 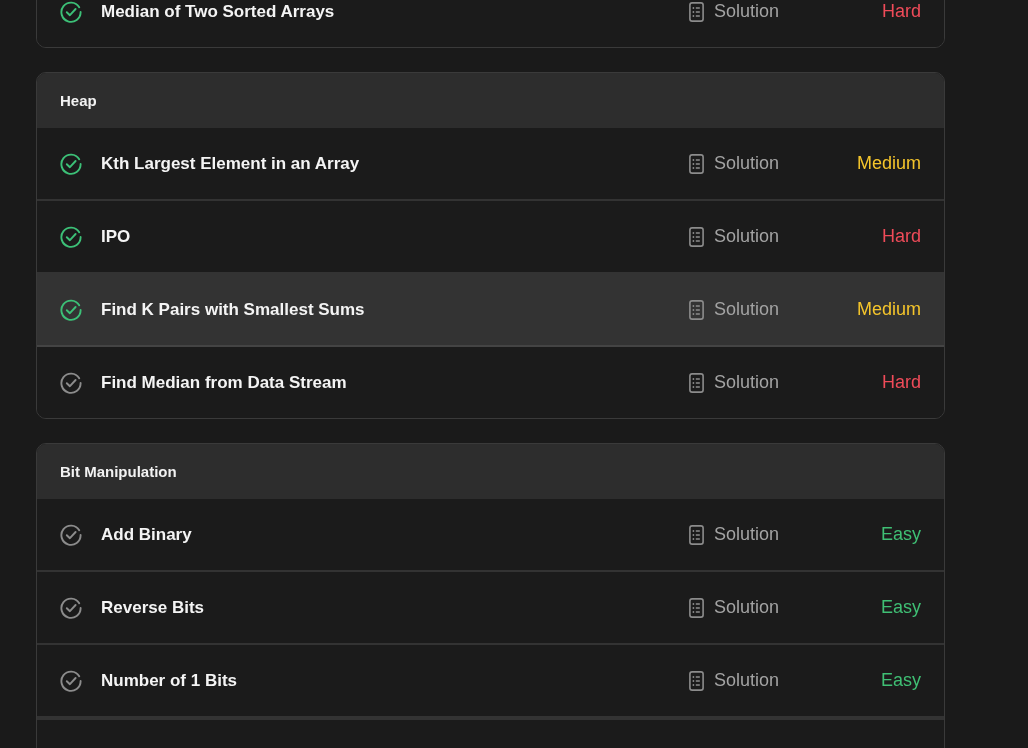 I want to click on problem-title: Find Median from Data Stream, so click(x=395, y=382).